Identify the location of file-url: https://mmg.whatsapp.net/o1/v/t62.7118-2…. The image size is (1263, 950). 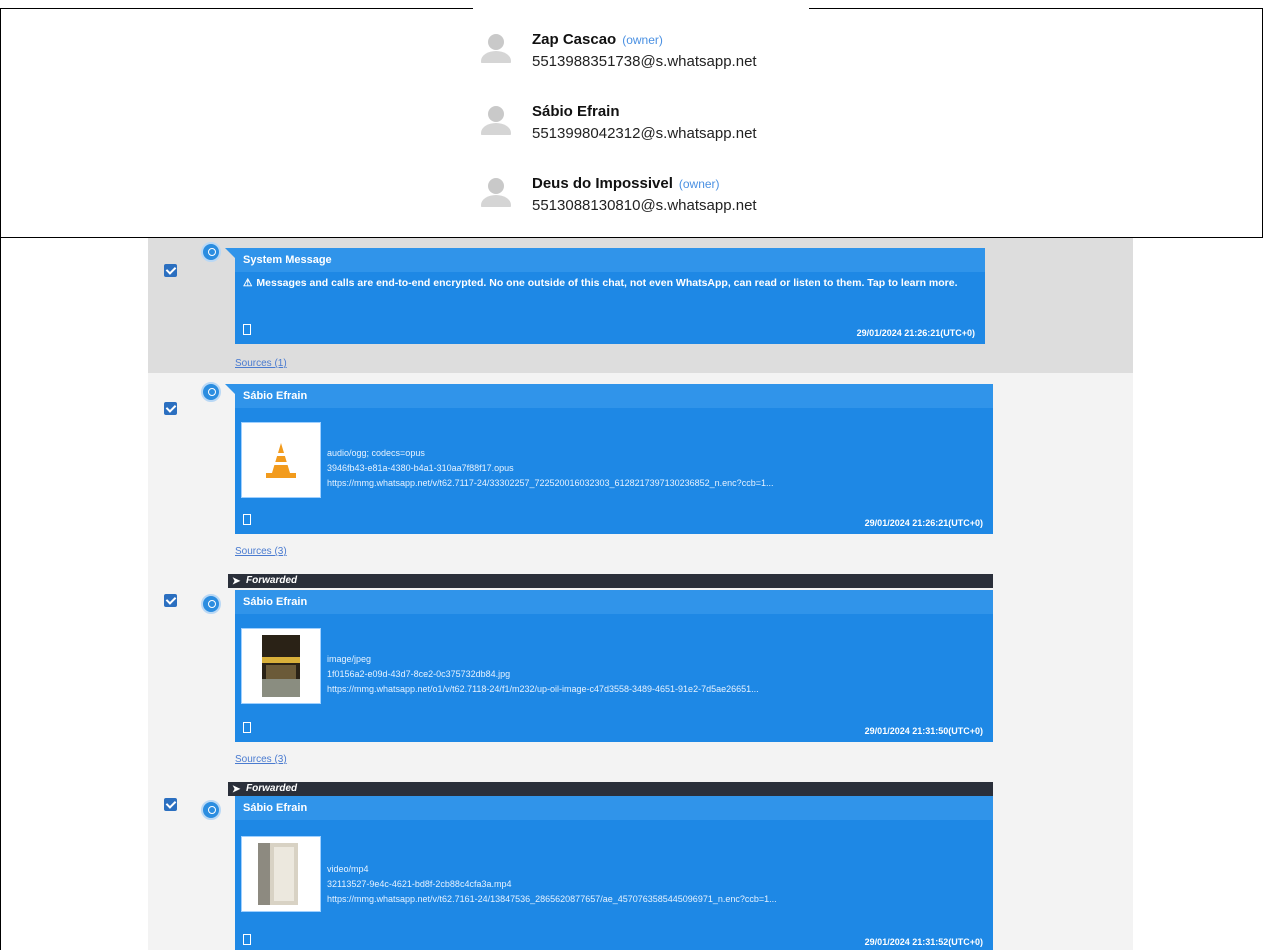
(652, 689).